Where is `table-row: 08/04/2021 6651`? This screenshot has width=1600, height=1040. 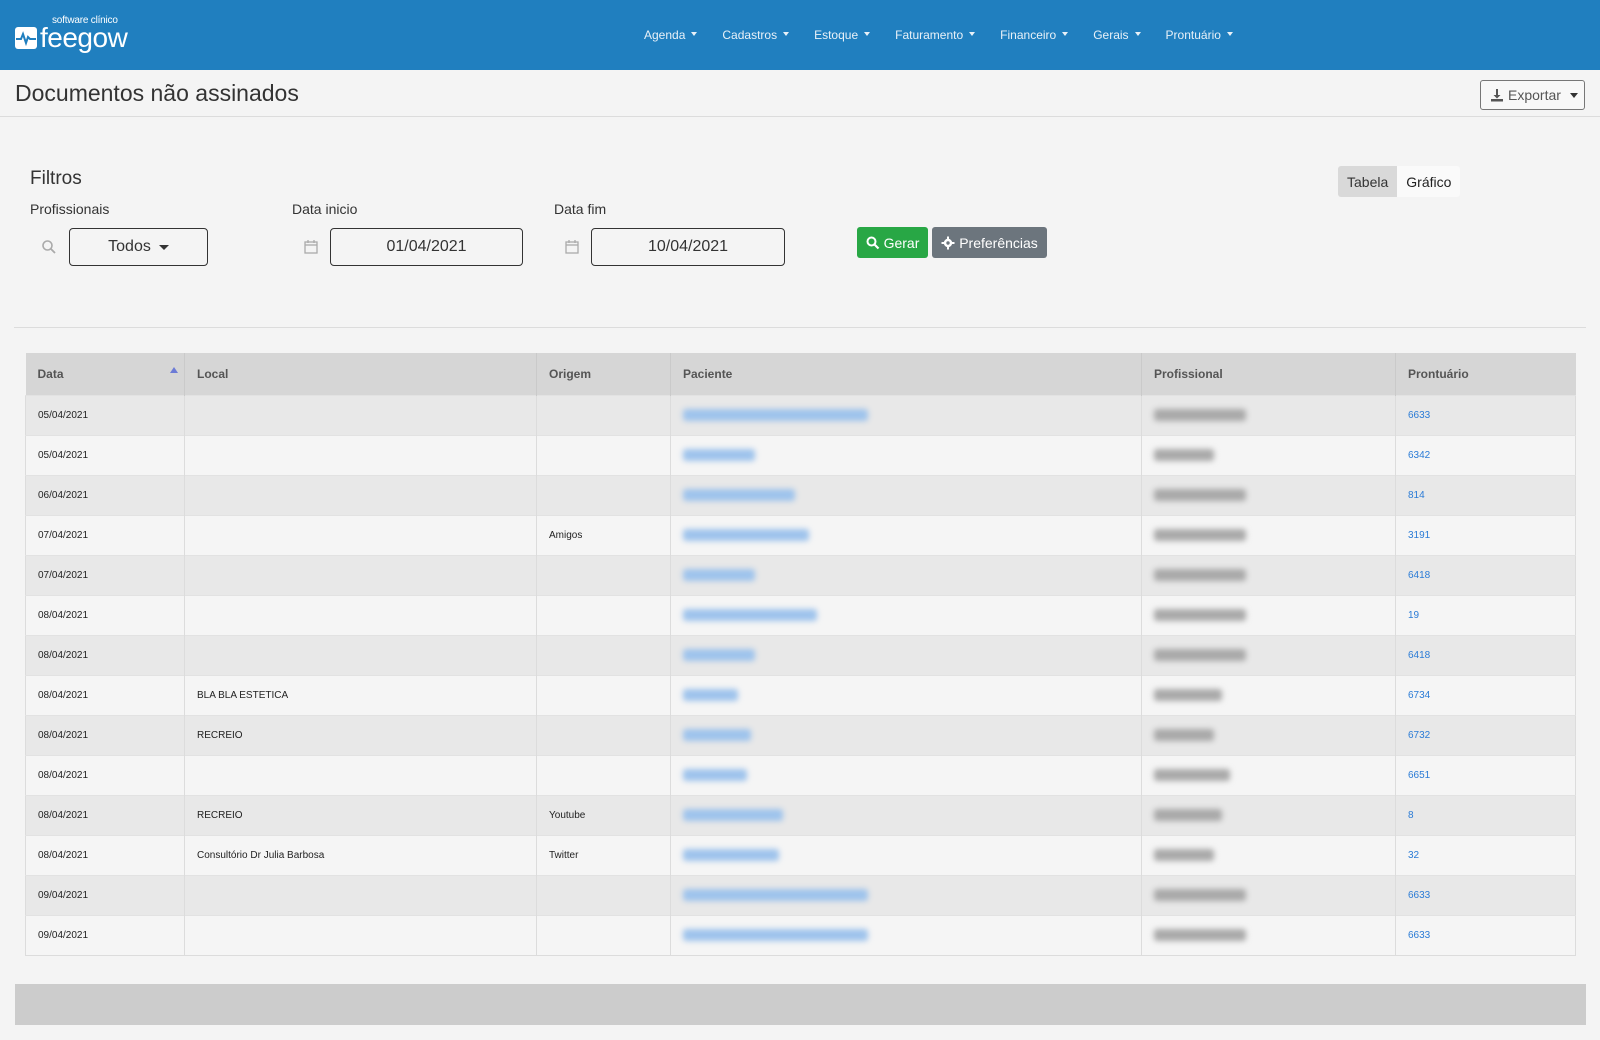
table-row: 08/04/2021 6651 is located at coordinates (800, 774).